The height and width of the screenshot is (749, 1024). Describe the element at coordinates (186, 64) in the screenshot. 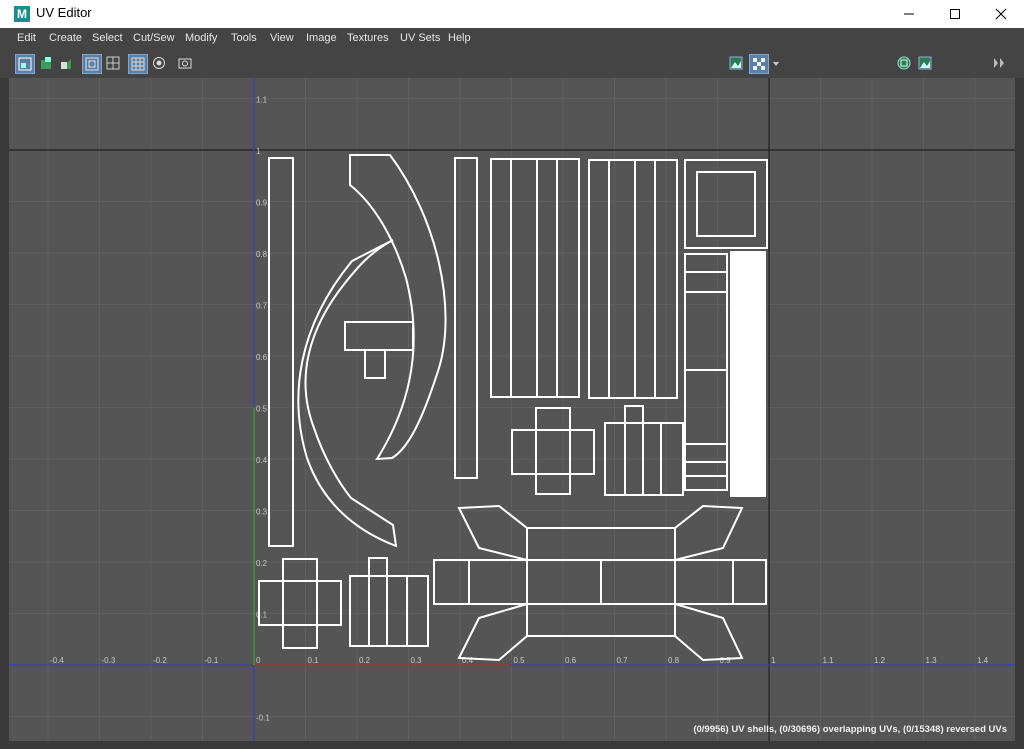

I see `snapshot-icon` at that location.